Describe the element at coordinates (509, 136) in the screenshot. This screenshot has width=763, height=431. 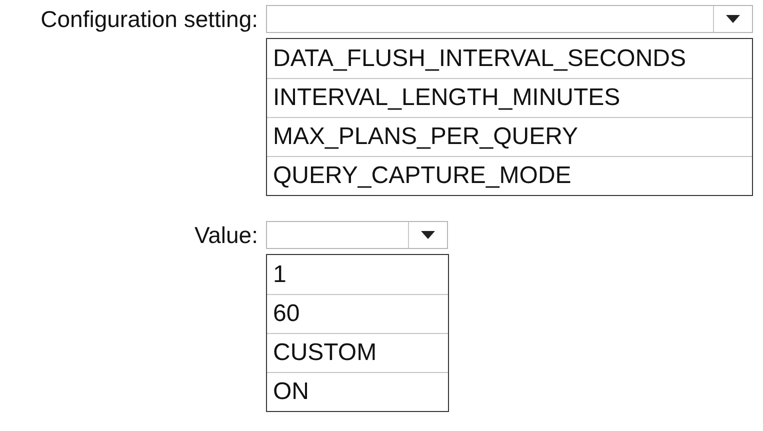
I see `list-option: MAX_PLANS_PER_QUERY` at that location.